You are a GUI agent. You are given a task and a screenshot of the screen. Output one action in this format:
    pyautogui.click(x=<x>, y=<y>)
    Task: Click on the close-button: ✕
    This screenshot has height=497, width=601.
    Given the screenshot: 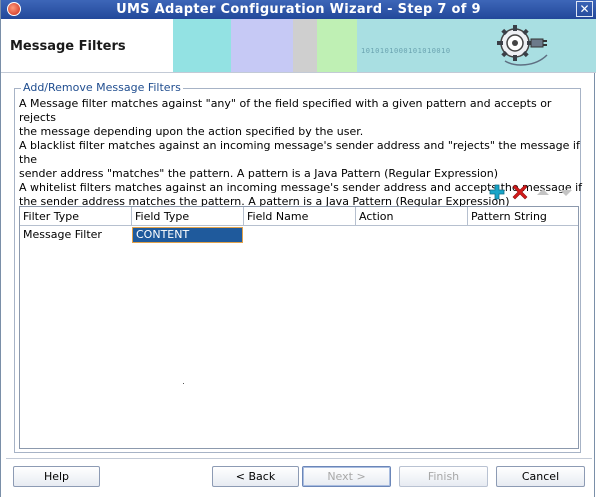 What is the action you would take?
    pyautogui.click(x=584, y=9)
    